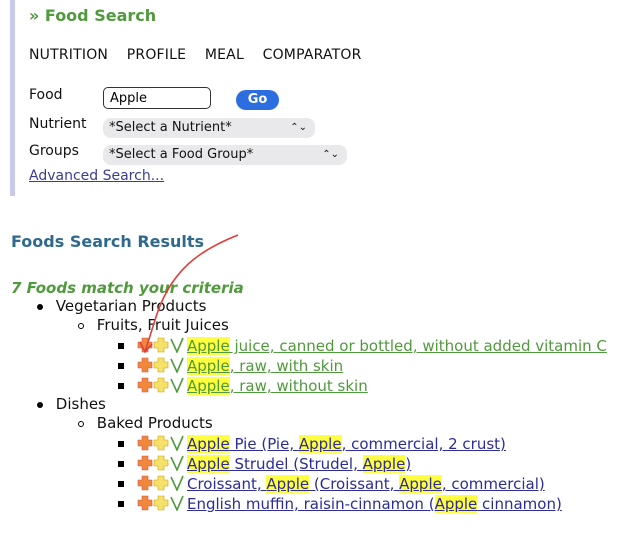 Image resolution: width=640 pixels, height=548 pixels. I want to click on subcategory-item: Baked Products, so click(145, 423).